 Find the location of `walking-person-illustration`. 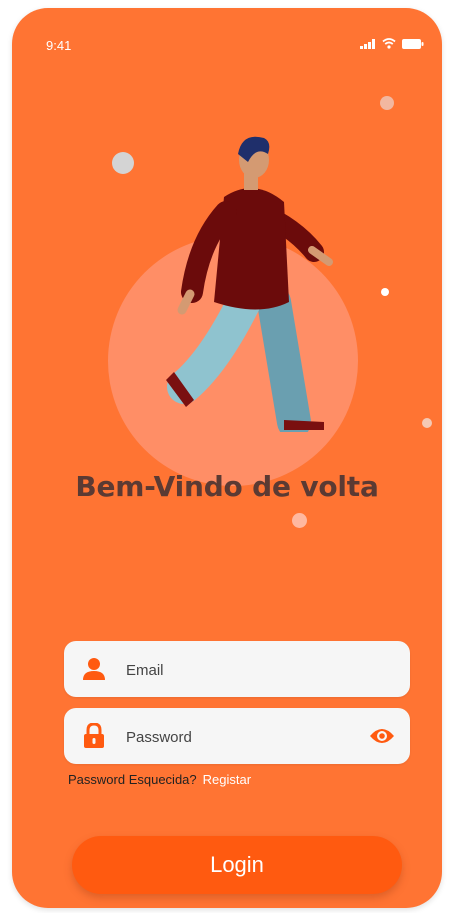

walking-person-illustration is located at coordinates (249, 284).